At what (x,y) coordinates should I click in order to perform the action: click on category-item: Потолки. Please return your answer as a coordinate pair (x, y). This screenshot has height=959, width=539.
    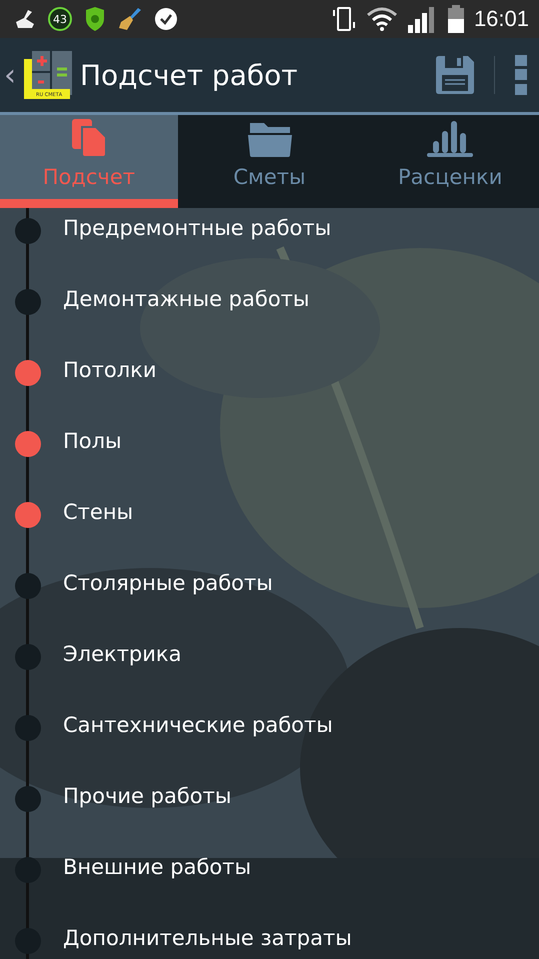
    Looking at the image, I should click on (269, 391).